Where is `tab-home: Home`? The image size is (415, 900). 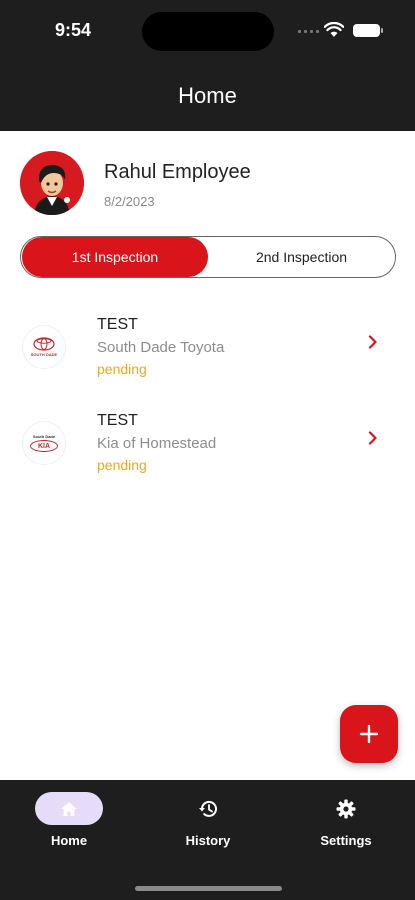
tab-home: Home is located at coordinates (69, 822).